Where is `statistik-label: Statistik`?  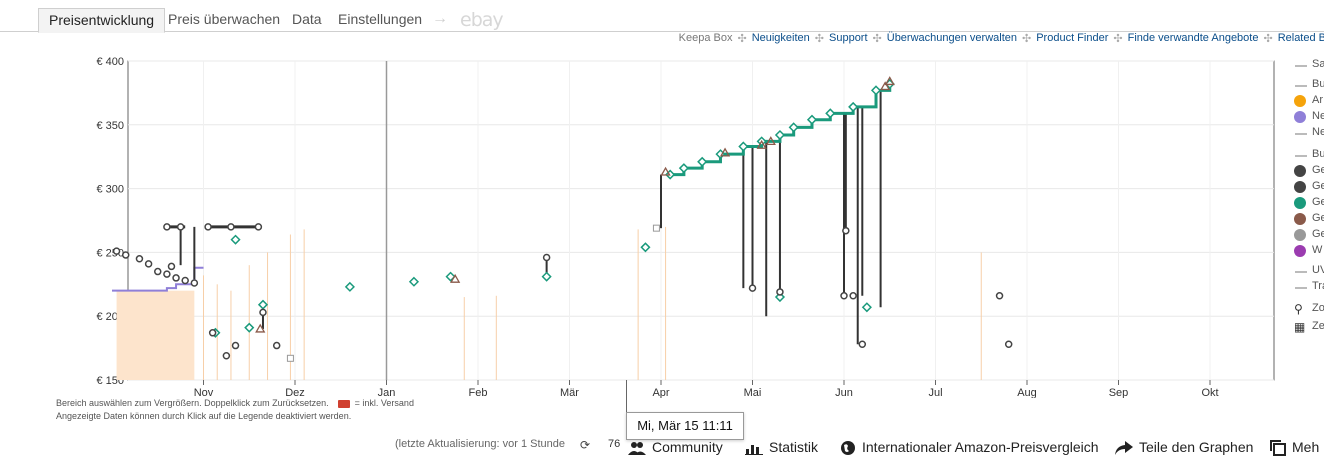
statistik-label: Statistik is located at coordinates (794, 447).